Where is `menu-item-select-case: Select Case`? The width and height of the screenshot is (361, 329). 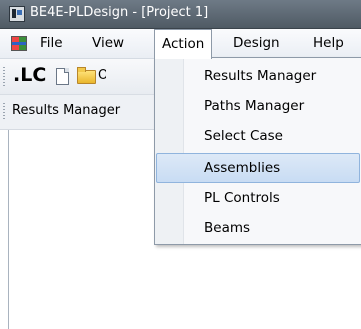
menu-item-select-case: Select Case is located at coordinates (258, 136).